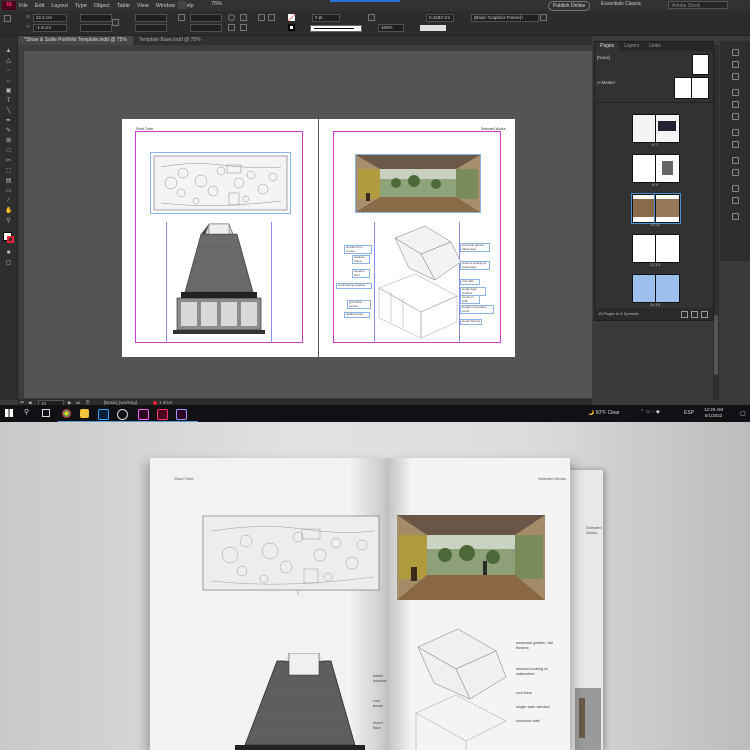 This screenshot has width=750, height=750. Describe the element at coordinates (182, 5) in the screenshot. I see `bridge-icon` at that location.